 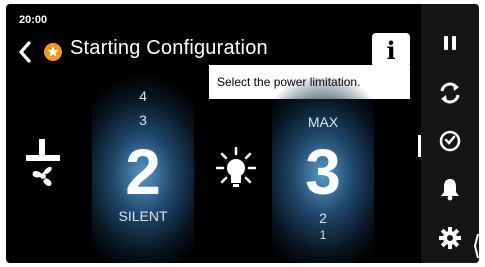 What do you see at coordinates (43, 165) in the screenshot?
I see `fan-icon` at bounding box center [43, 165].